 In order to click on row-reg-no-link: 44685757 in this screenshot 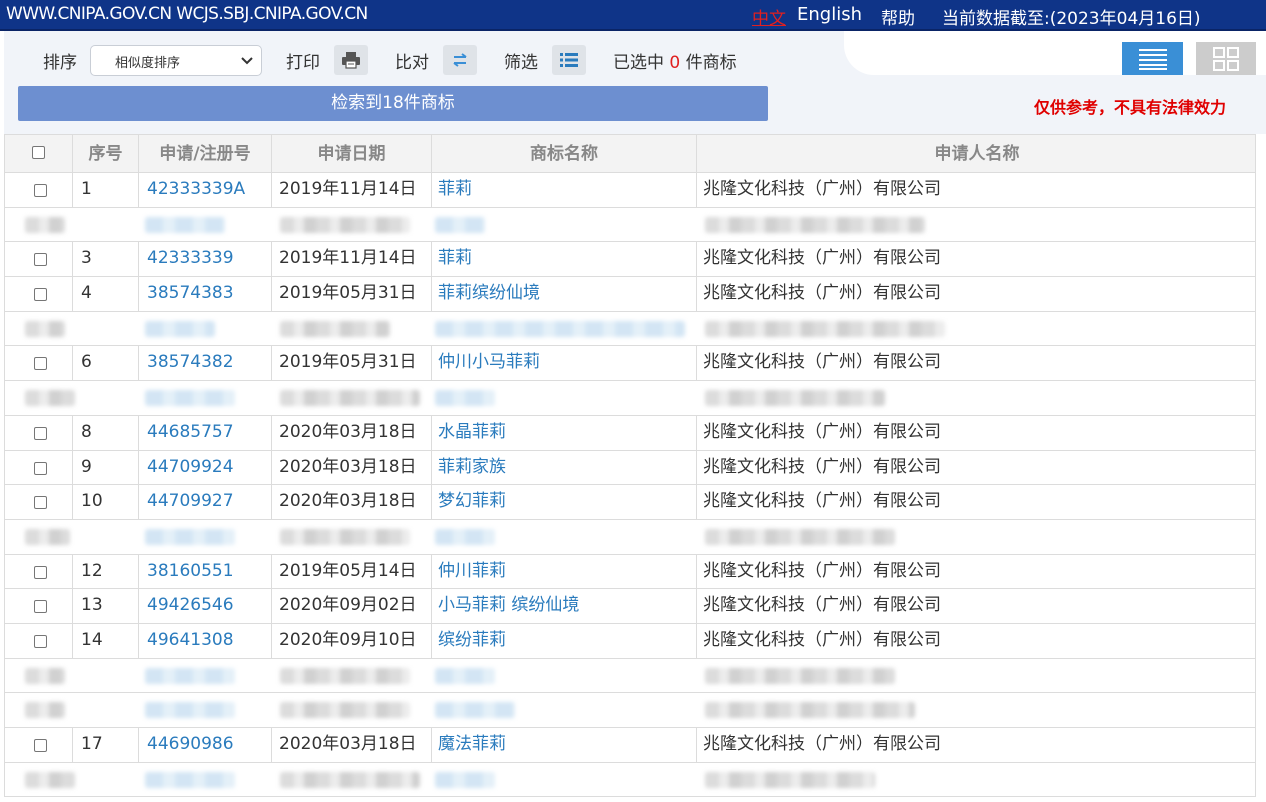, I will do `click(205, 432)`.